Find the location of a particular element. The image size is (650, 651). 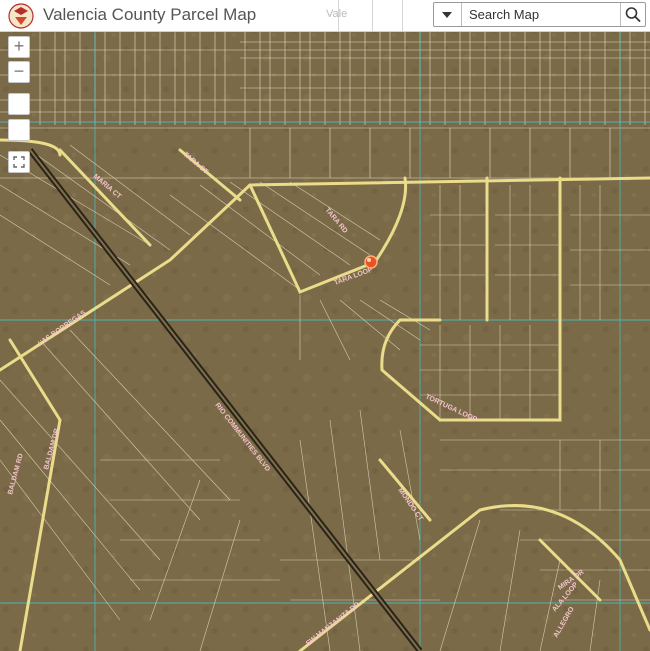

search-icon is located at coordinates (633, 14).